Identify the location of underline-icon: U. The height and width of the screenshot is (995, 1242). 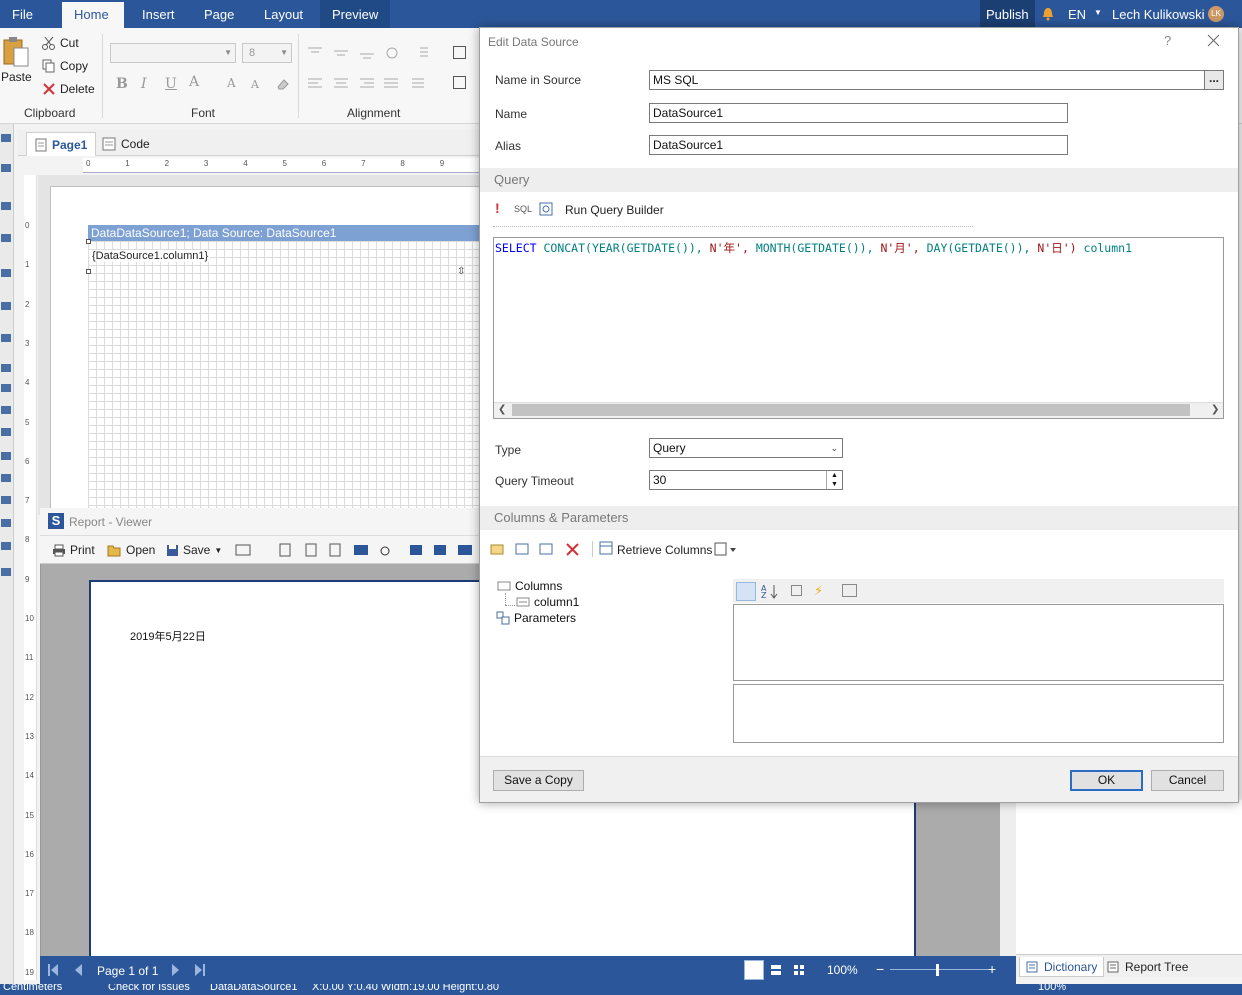
(171, 84).